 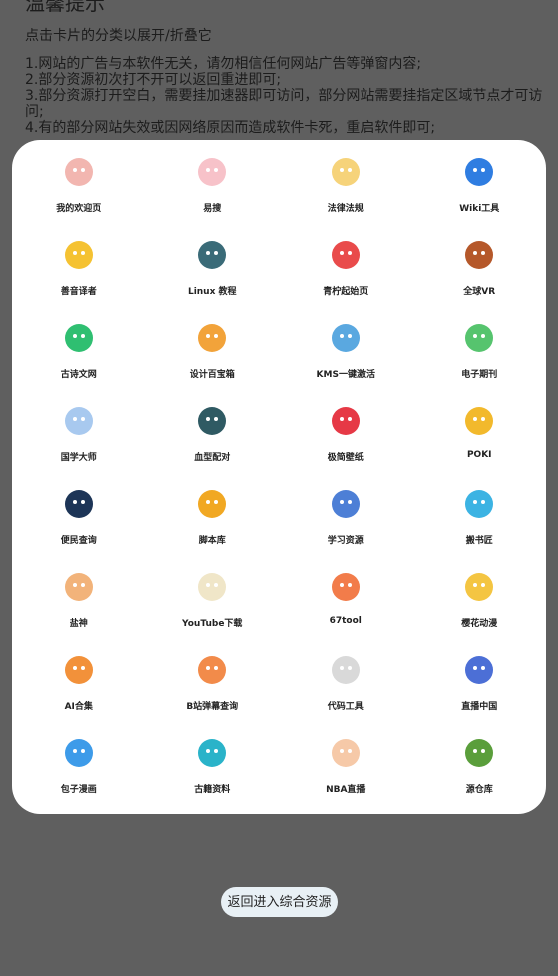 I want to click on grid-item: 直播中国, so click(x=480, y=694).